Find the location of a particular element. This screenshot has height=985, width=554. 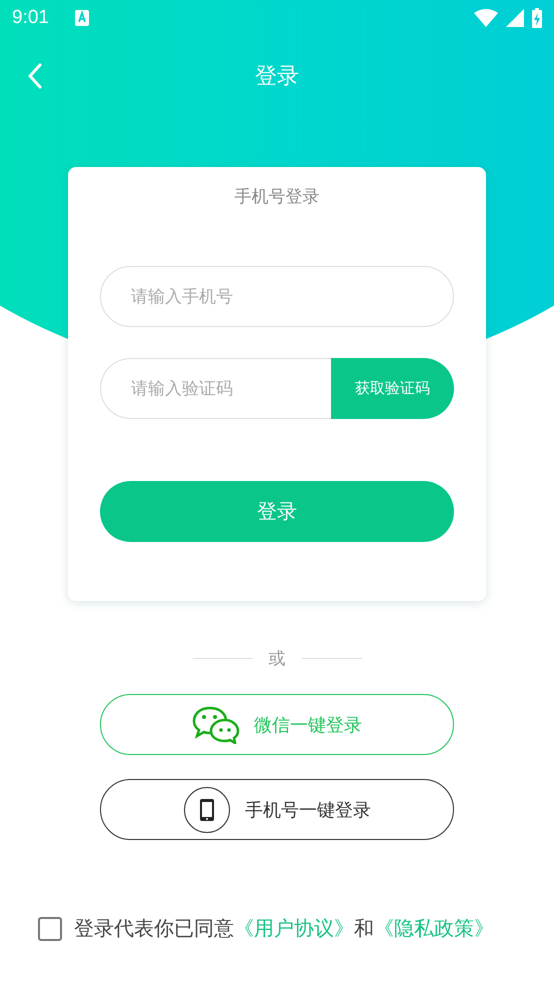

or-label: 或 is located at coordinates (277, 659).